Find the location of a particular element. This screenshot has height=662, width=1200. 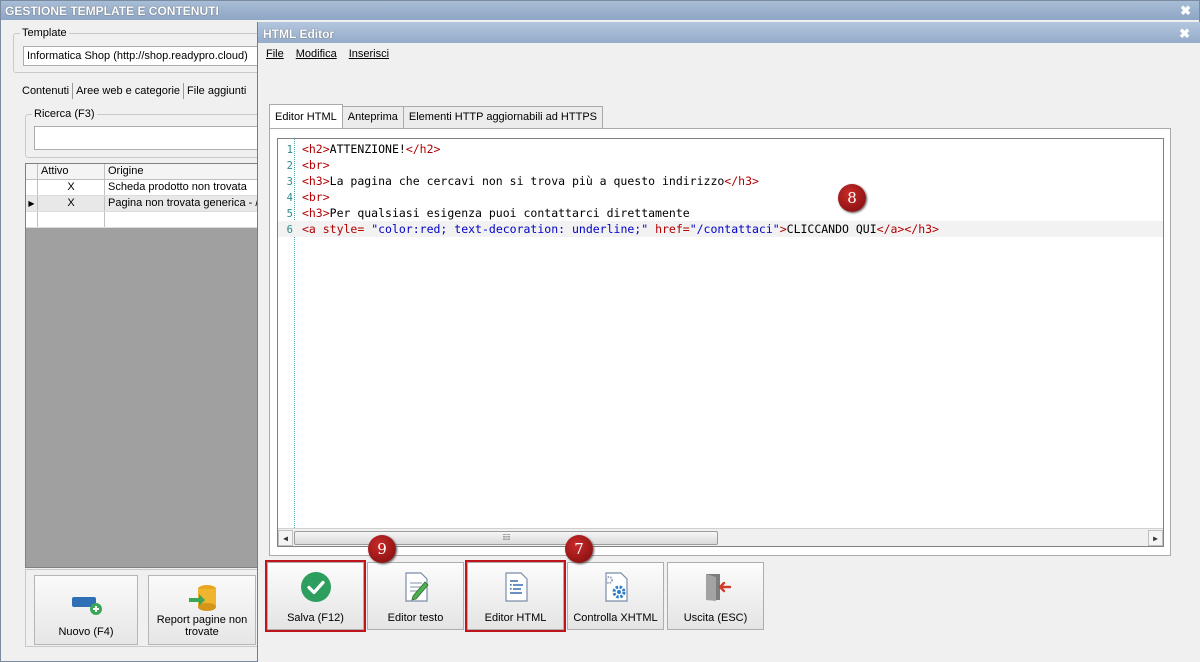

menu-bar: File Modifica Inserisci is located at coordinates (729, 53).